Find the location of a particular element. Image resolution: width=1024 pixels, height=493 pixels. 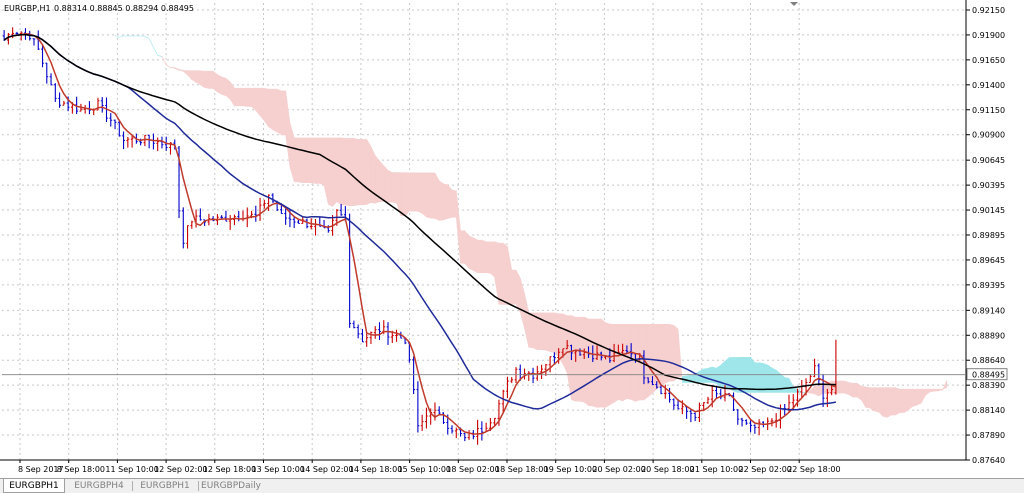

tab-separator is located at coordinates (132, 486).